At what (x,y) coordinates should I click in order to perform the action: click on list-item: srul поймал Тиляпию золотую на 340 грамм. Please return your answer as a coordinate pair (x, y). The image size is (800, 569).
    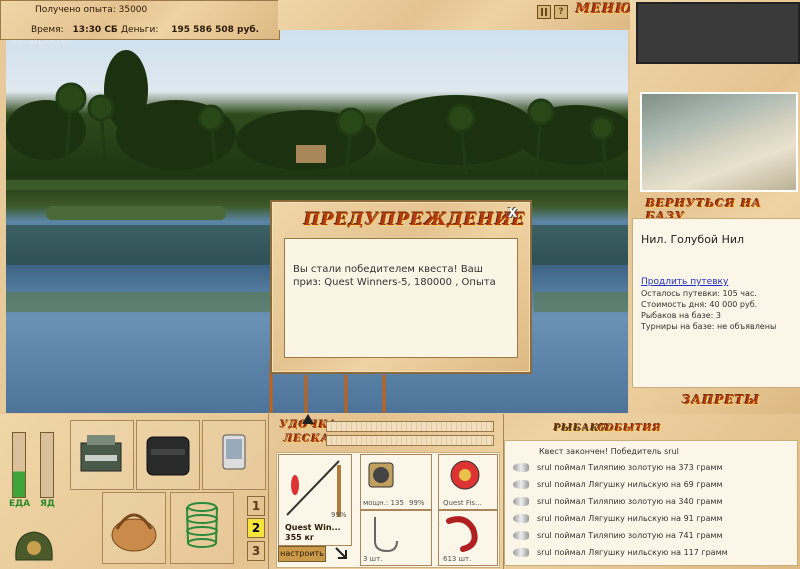
    Looking at the image, I should click on (618, 501).